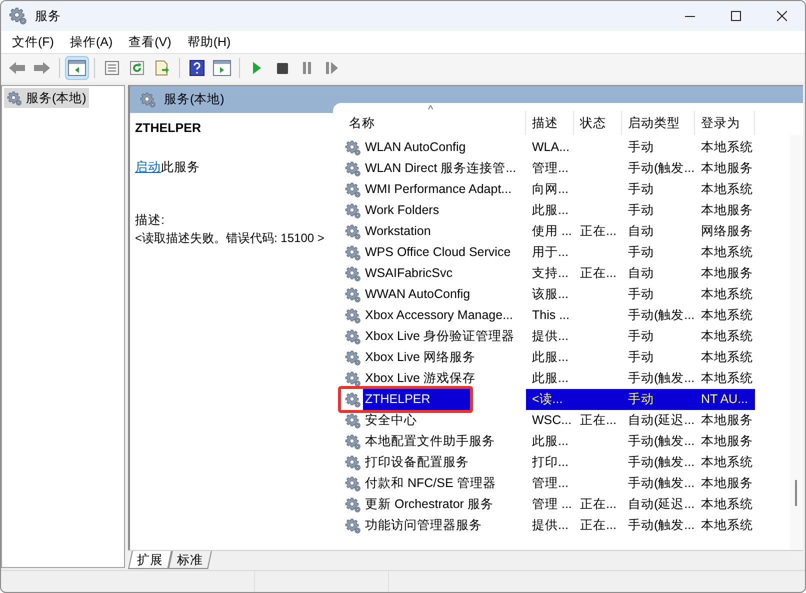 This screenshot has height=593, width=806. What do you see at coordinates (222, 68) in the screenshot?
I see `window-icon` at bounding box center [222, 68].